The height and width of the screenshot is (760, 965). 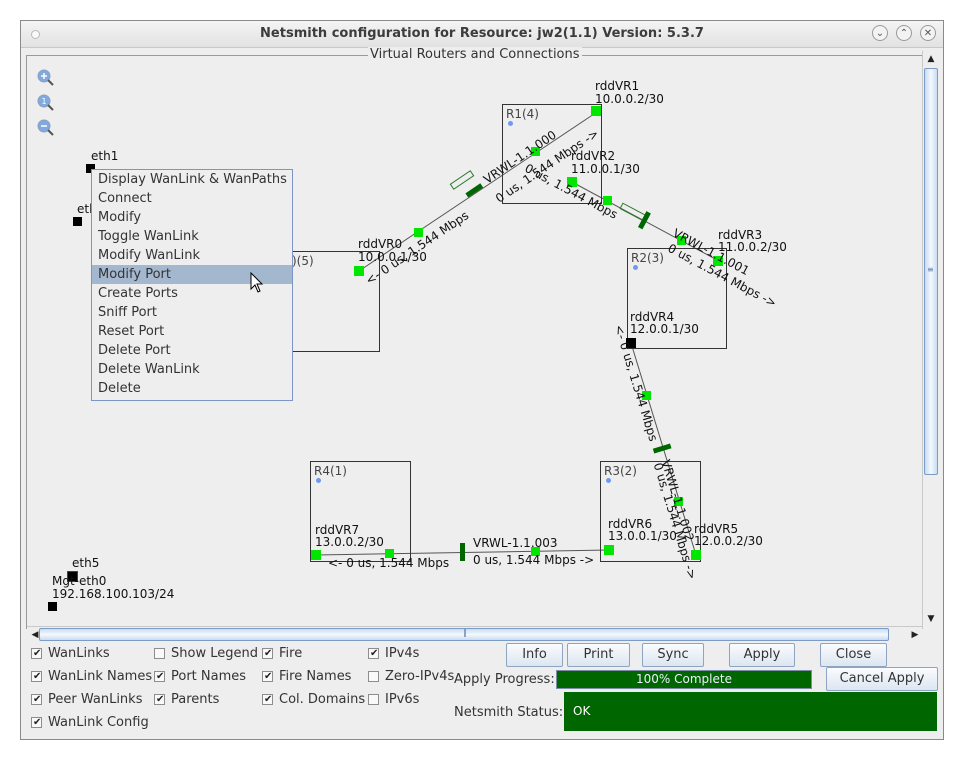 What do you see at coordinates (98, 722) in the screenshot?
I see `checkbox-label: WanLink Config` at bounding box center [98, 722].